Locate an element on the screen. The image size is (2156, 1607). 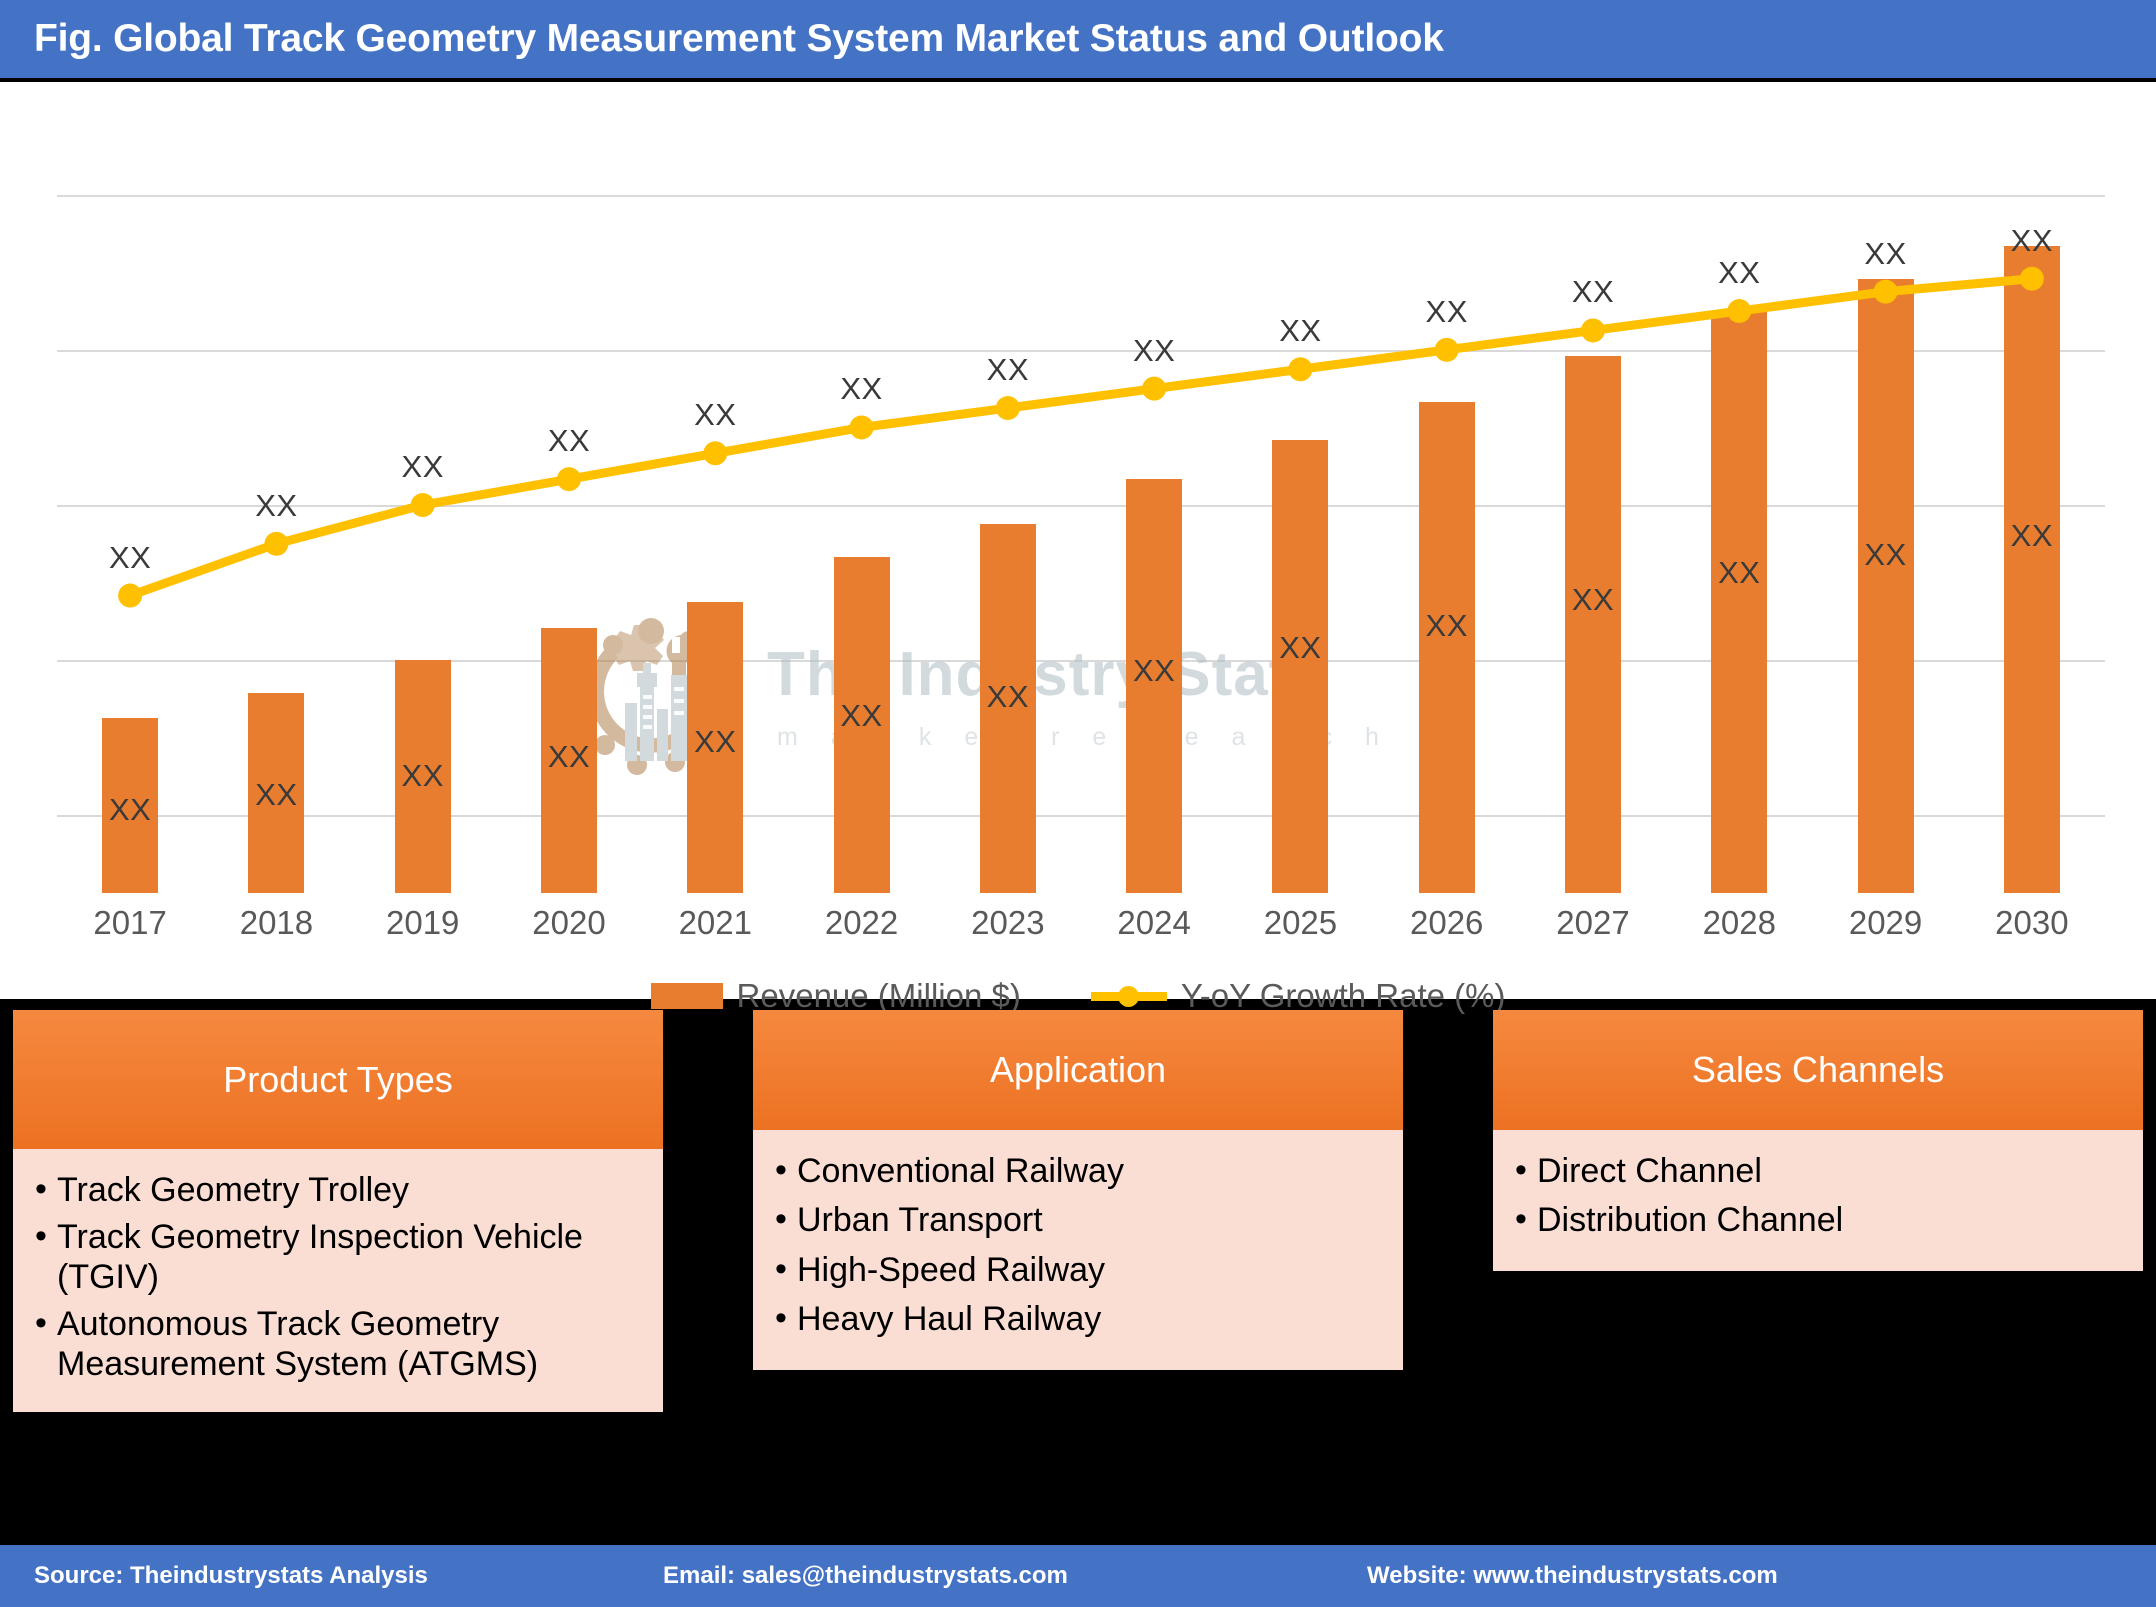
x-axis-tick-2029: 2029 is located at coordinates (1885, 922).